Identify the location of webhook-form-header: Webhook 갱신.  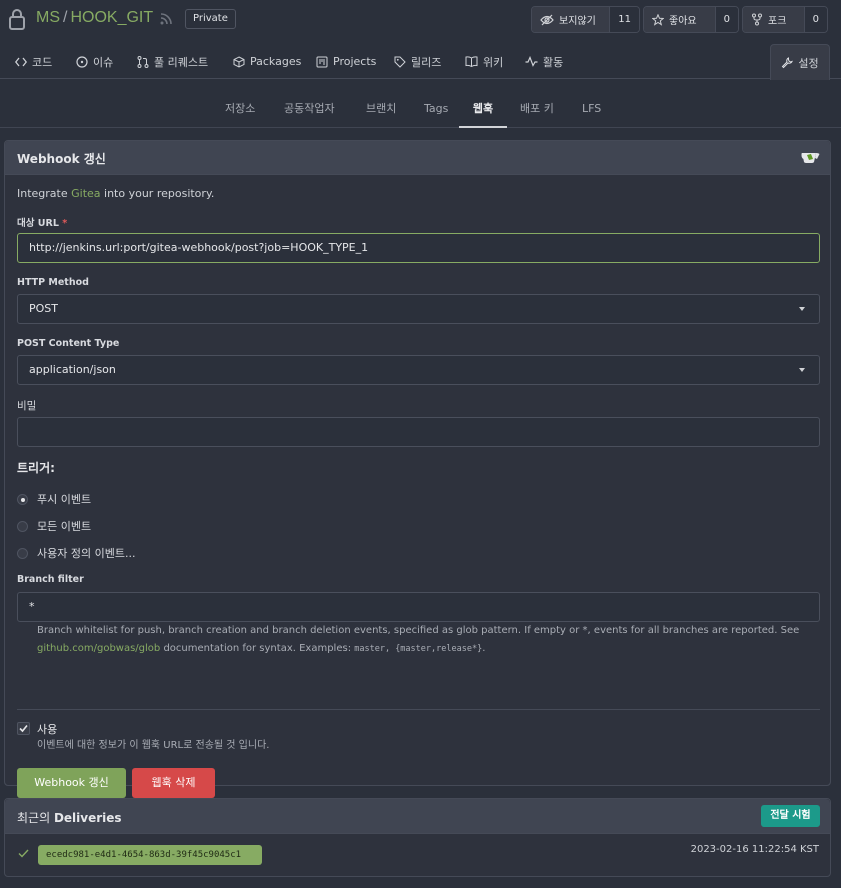
(417, 158).